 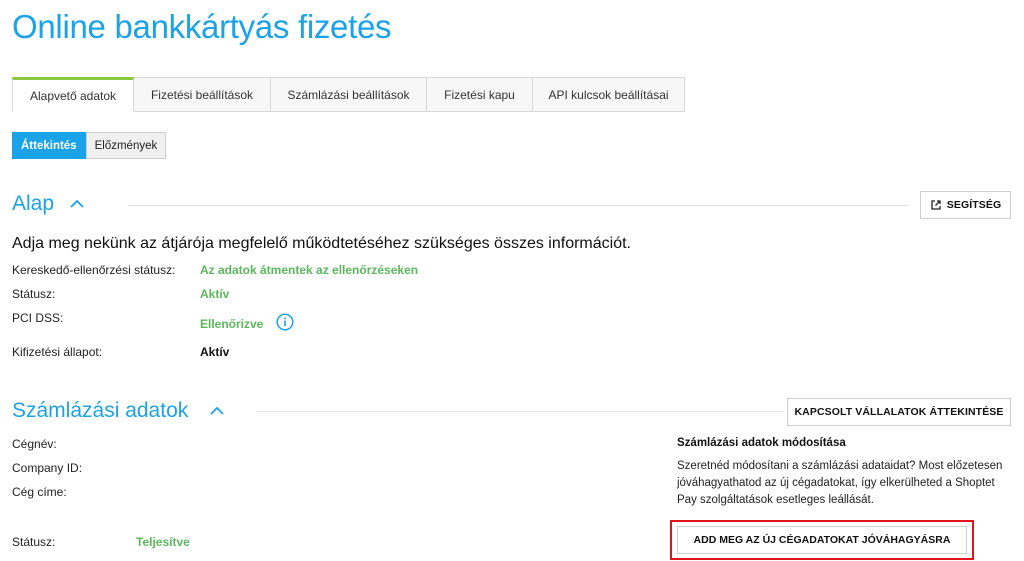 What do you see at coordinates (126, 145) in the screenshot?
I see `subtab-elozmenyek: Előzmények` at bounding box center [126, 145].